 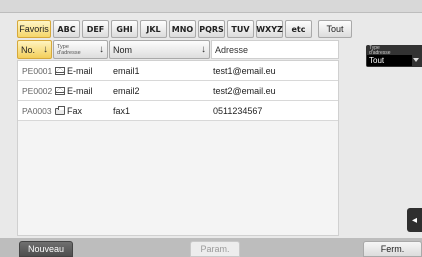 I want to click on tab-mno: MNO, so click(x=182, y=29).